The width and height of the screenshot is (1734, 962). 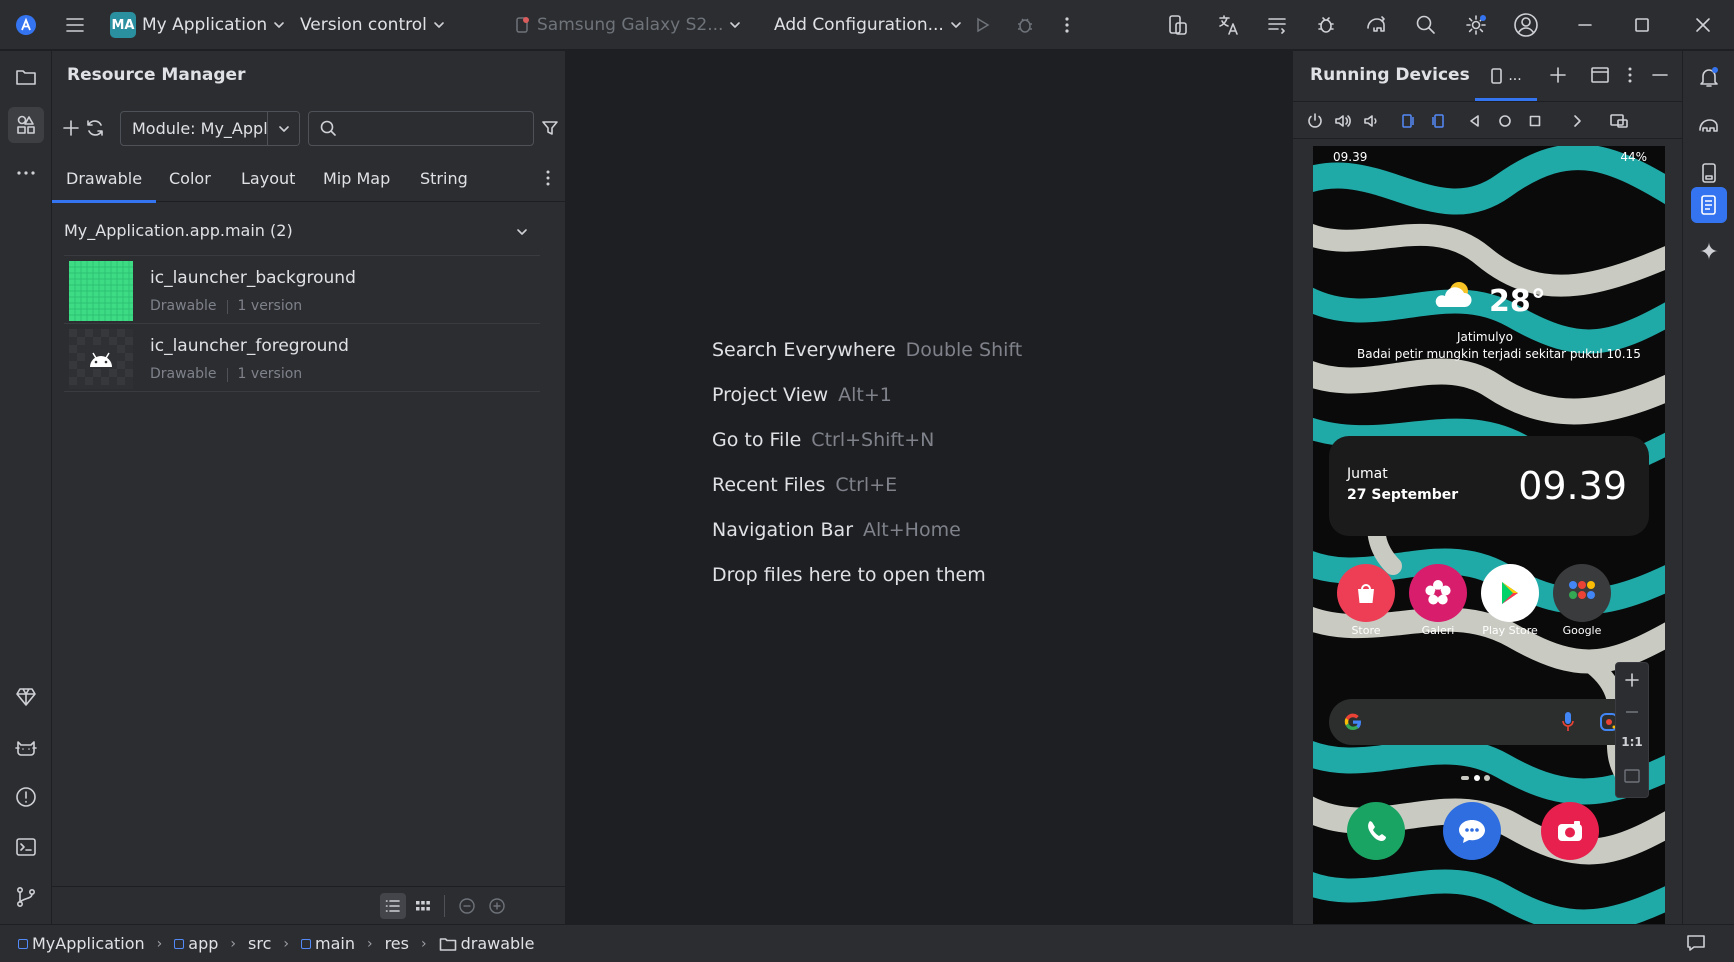 I want to click on running-devices-tool-button, so click(x=1709, y=205).